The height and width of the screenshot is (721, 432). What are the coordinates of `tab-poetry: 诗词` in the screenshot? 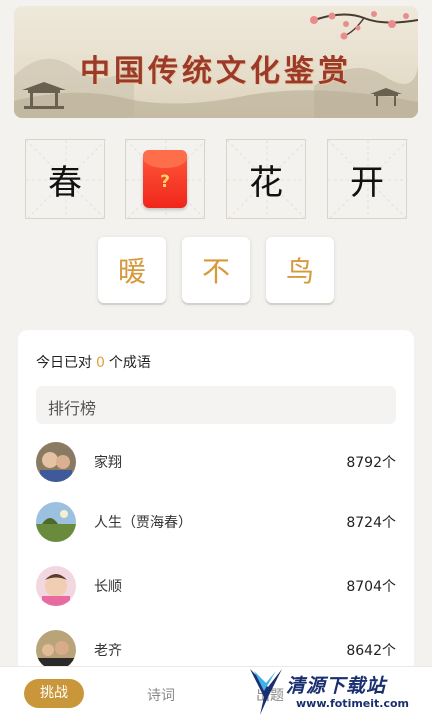 It's located at (161, 695).